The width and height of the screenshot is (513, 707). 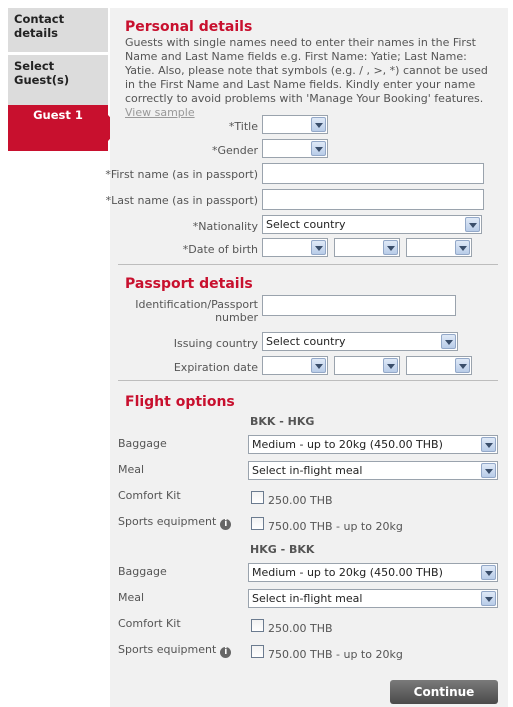 I want to click on exp-day-select, so click(x=295, y=365).